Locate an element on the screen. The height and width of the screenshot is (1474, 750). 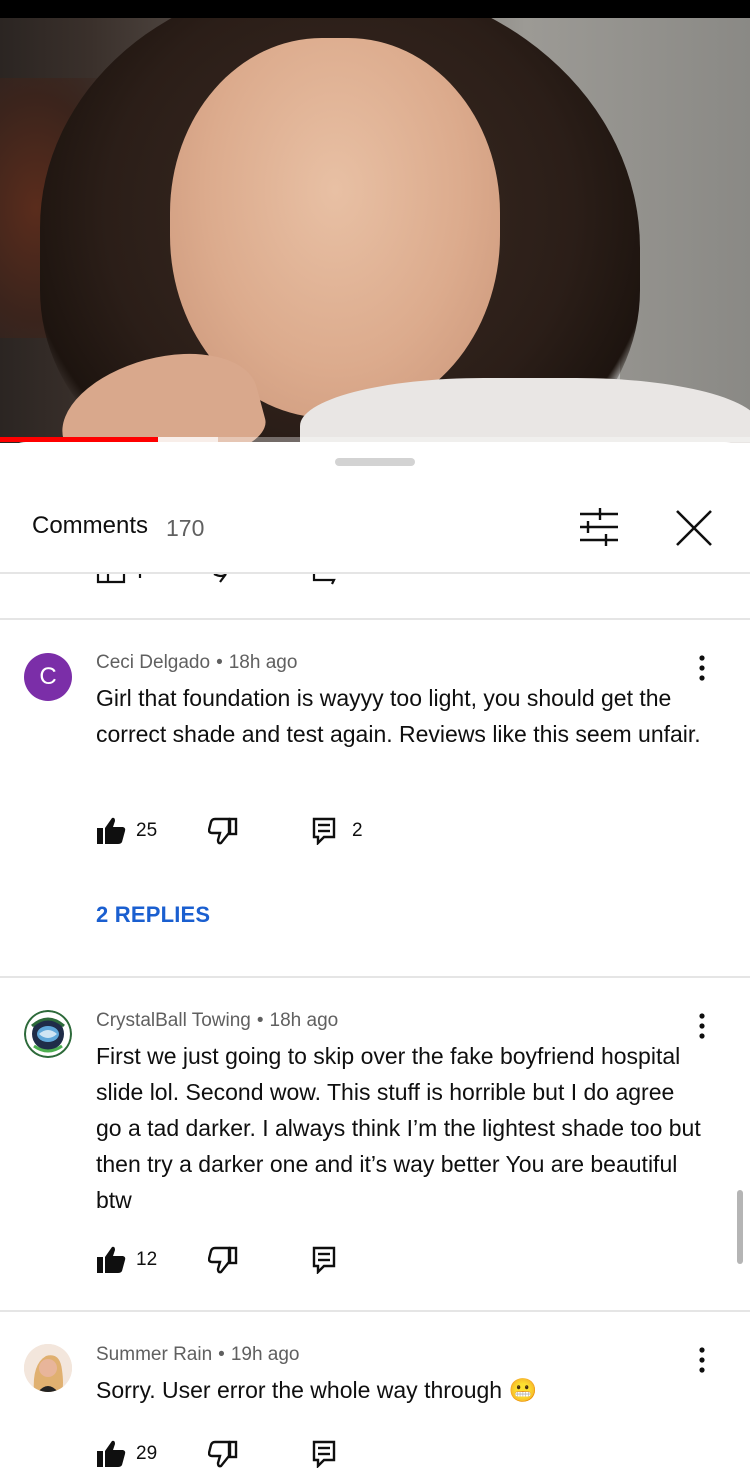
reply-count: 2 is located at coordinates (357, 830).